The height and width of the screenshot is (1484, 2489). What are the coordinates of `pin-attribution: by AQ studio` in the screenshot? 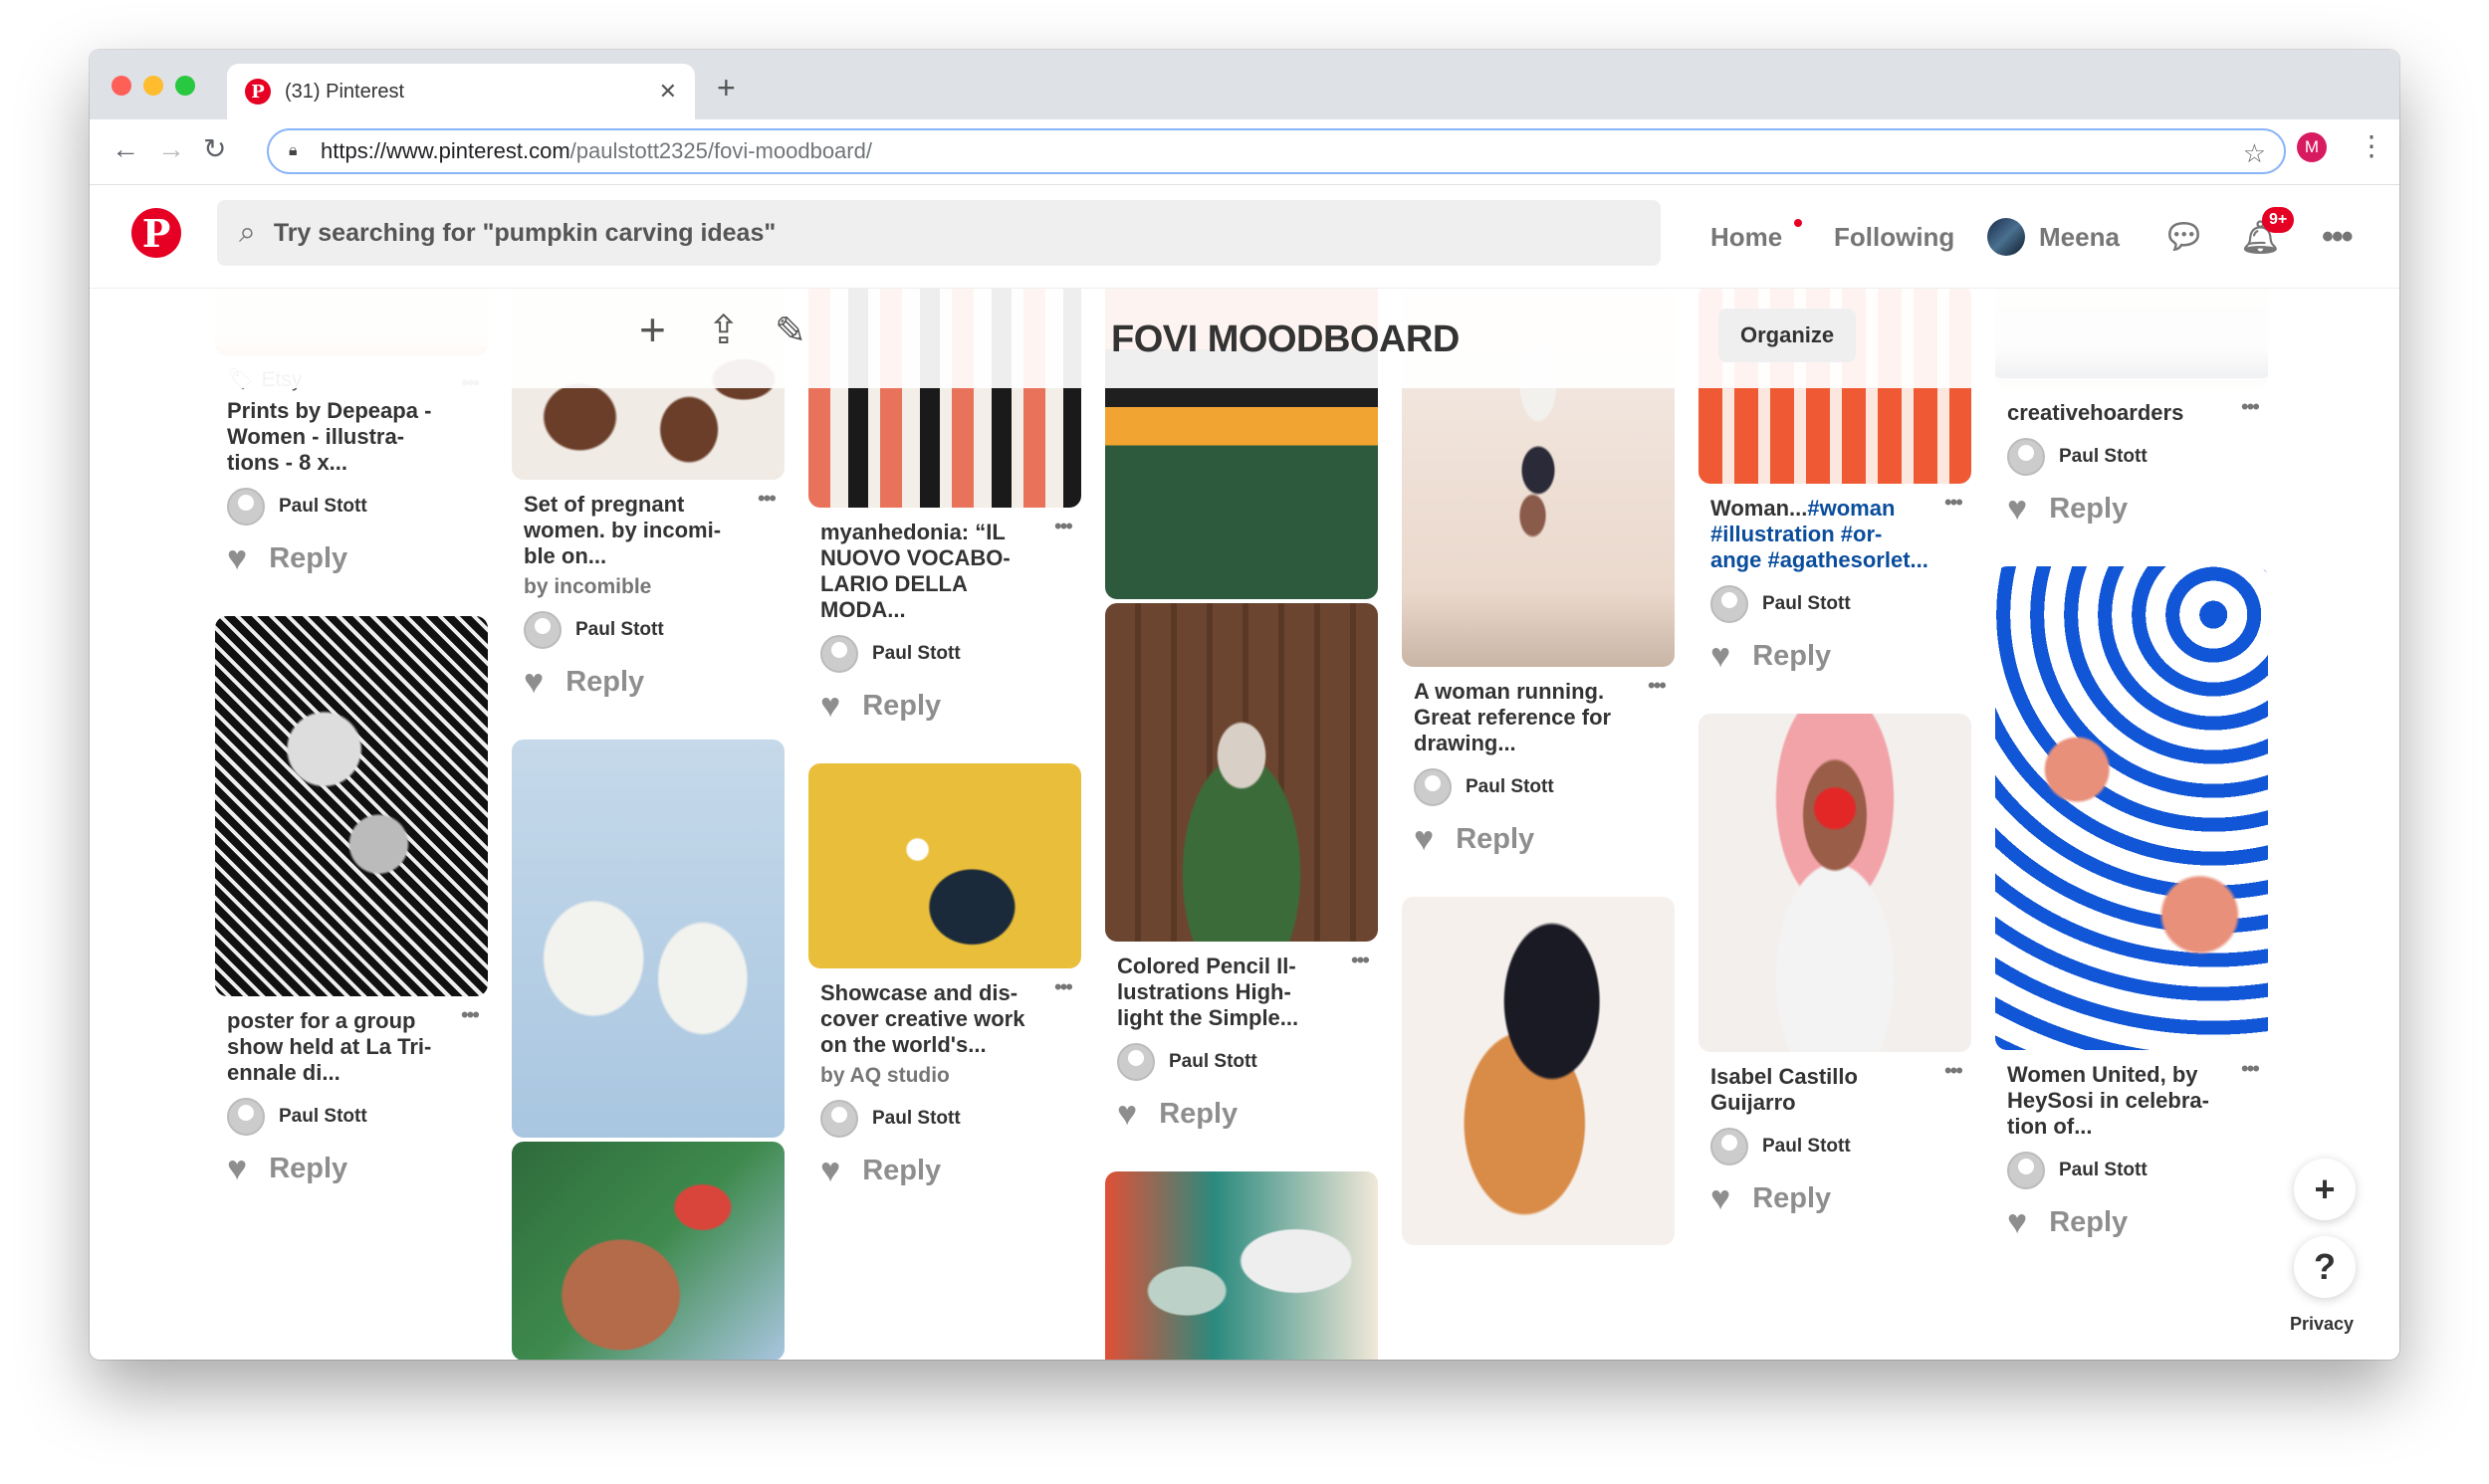 It's located at (944, 1076).